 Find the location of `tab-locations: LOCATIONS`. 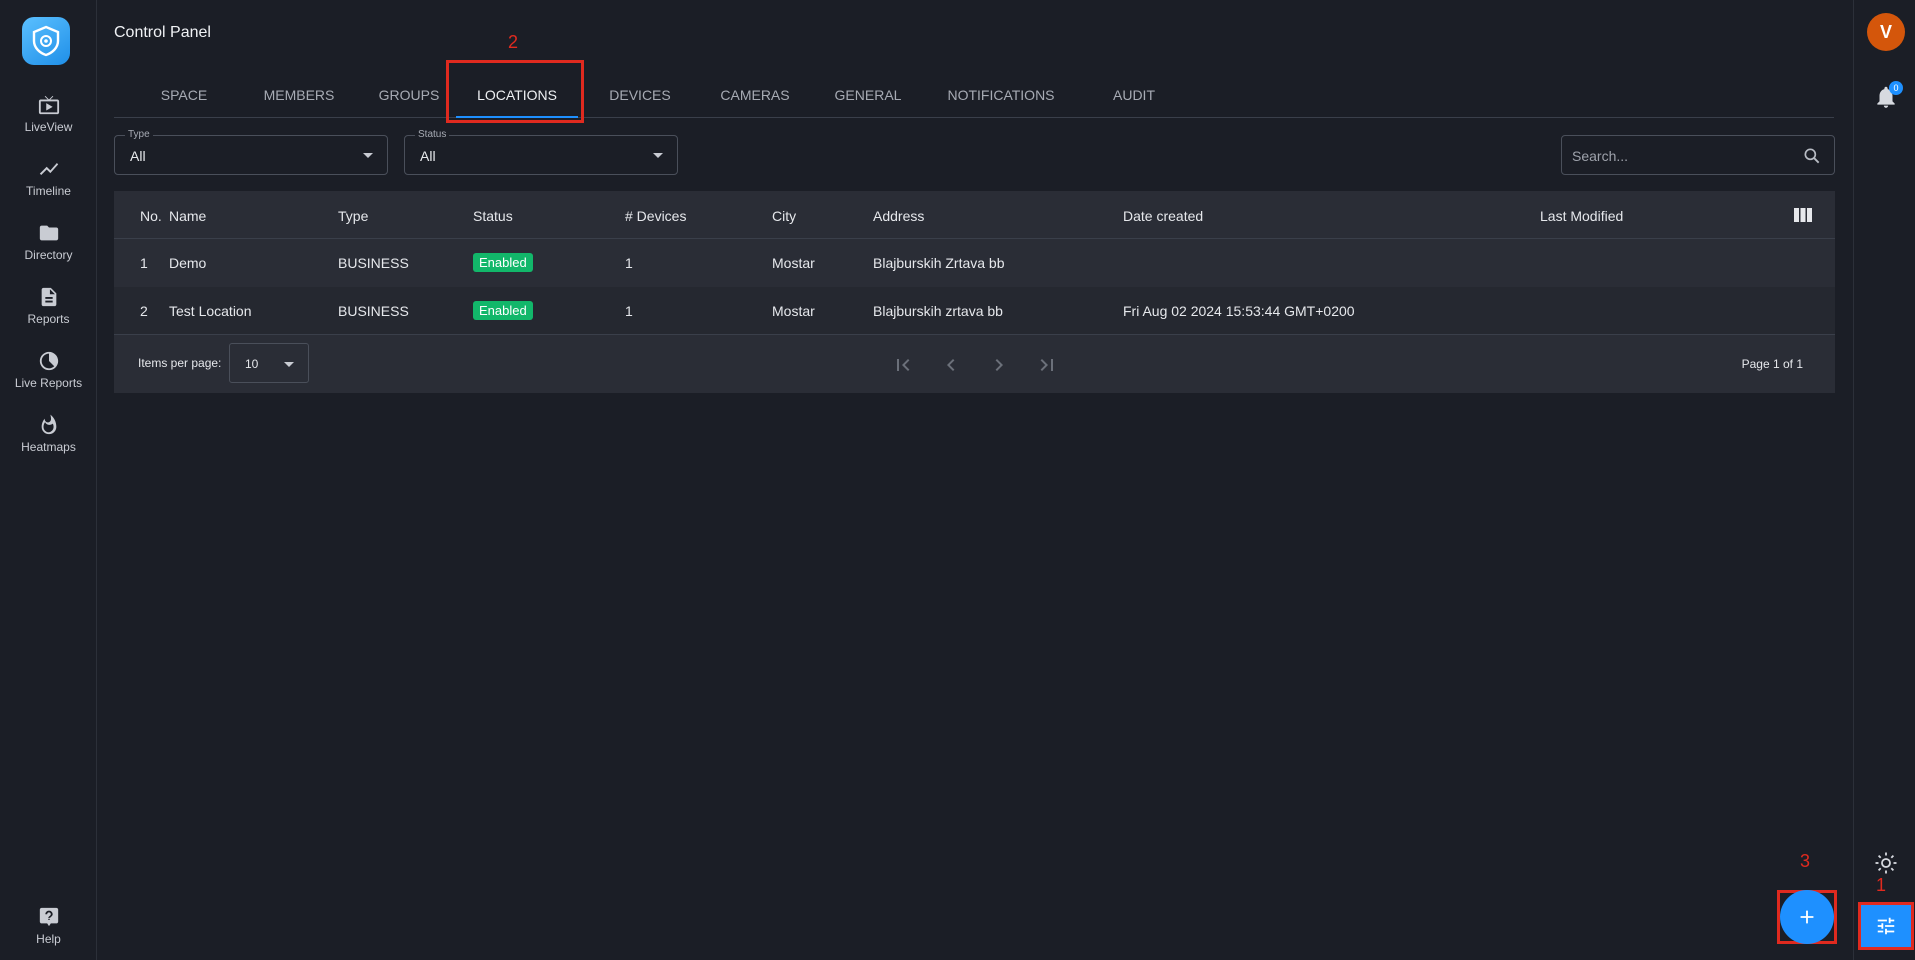

tab-locations: LOCATIONS is located at coordinates (517, 95).